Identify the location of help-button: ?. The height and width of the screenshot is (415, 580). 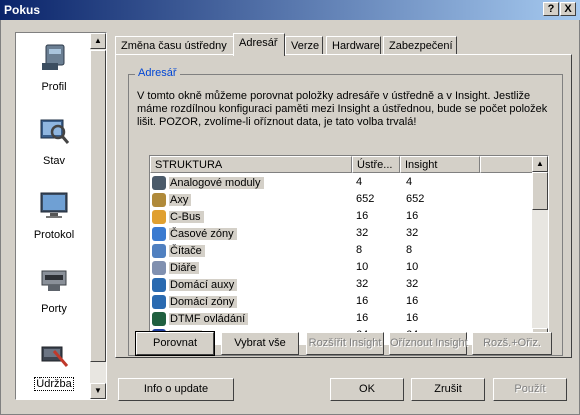
(551, 9).